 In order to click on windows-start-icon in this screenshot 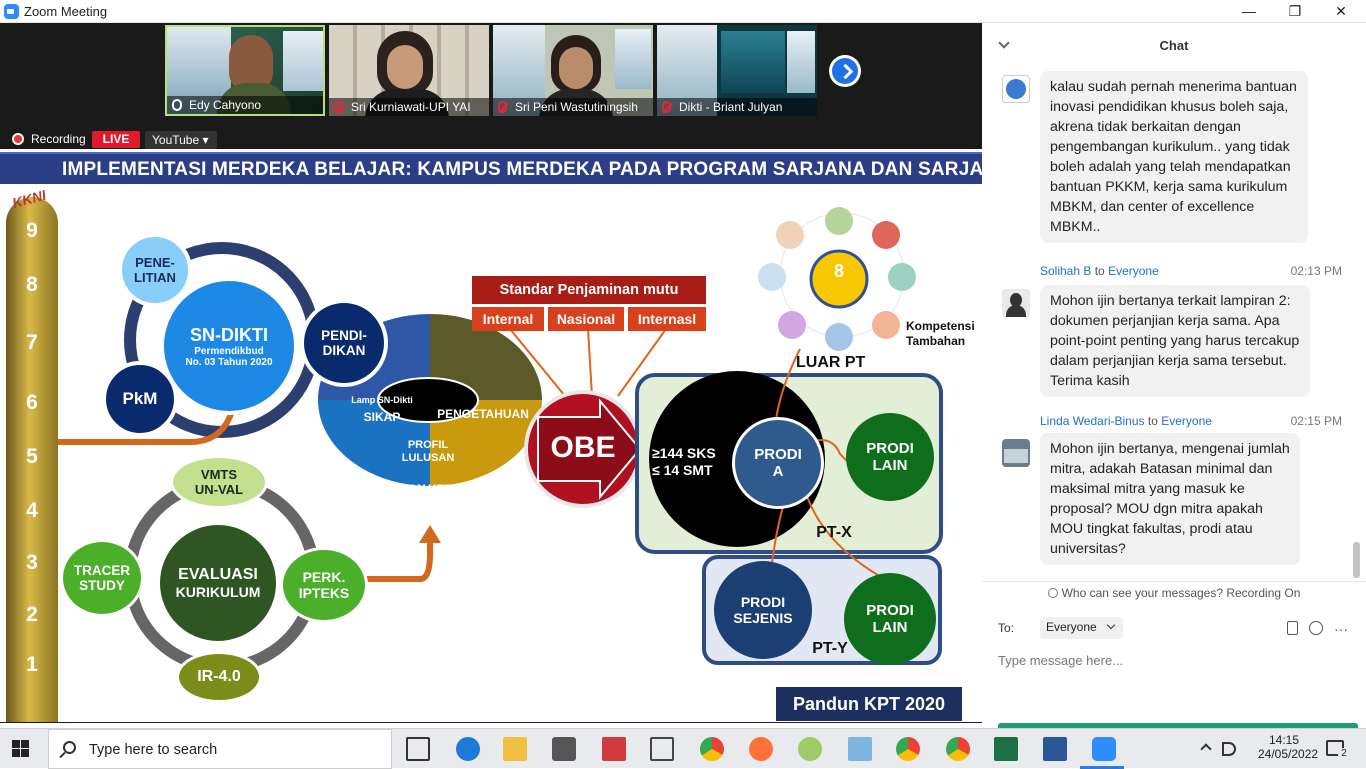, I will do `click(21, 749)`.